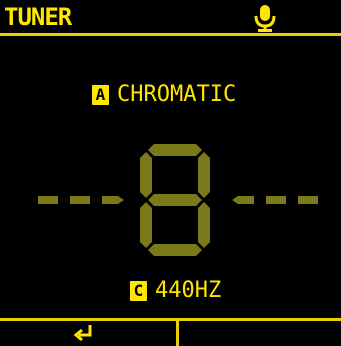 The height and width of the screenshot is (346, 341). I want to click on note-display, so click(175, 200).